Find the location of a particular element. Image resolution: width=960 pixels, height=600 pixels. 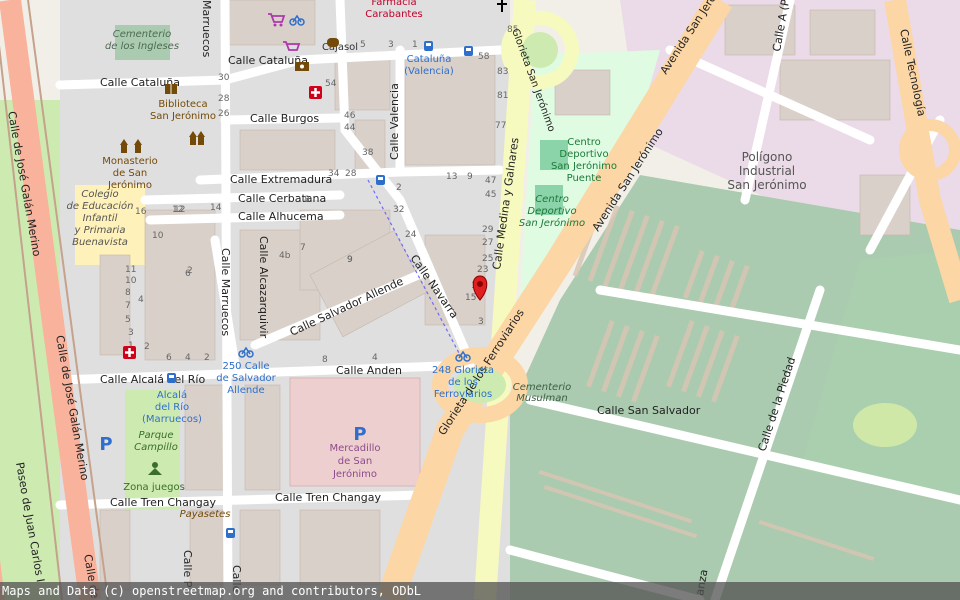

house-number: 13 is located at coordinates (451, 177).